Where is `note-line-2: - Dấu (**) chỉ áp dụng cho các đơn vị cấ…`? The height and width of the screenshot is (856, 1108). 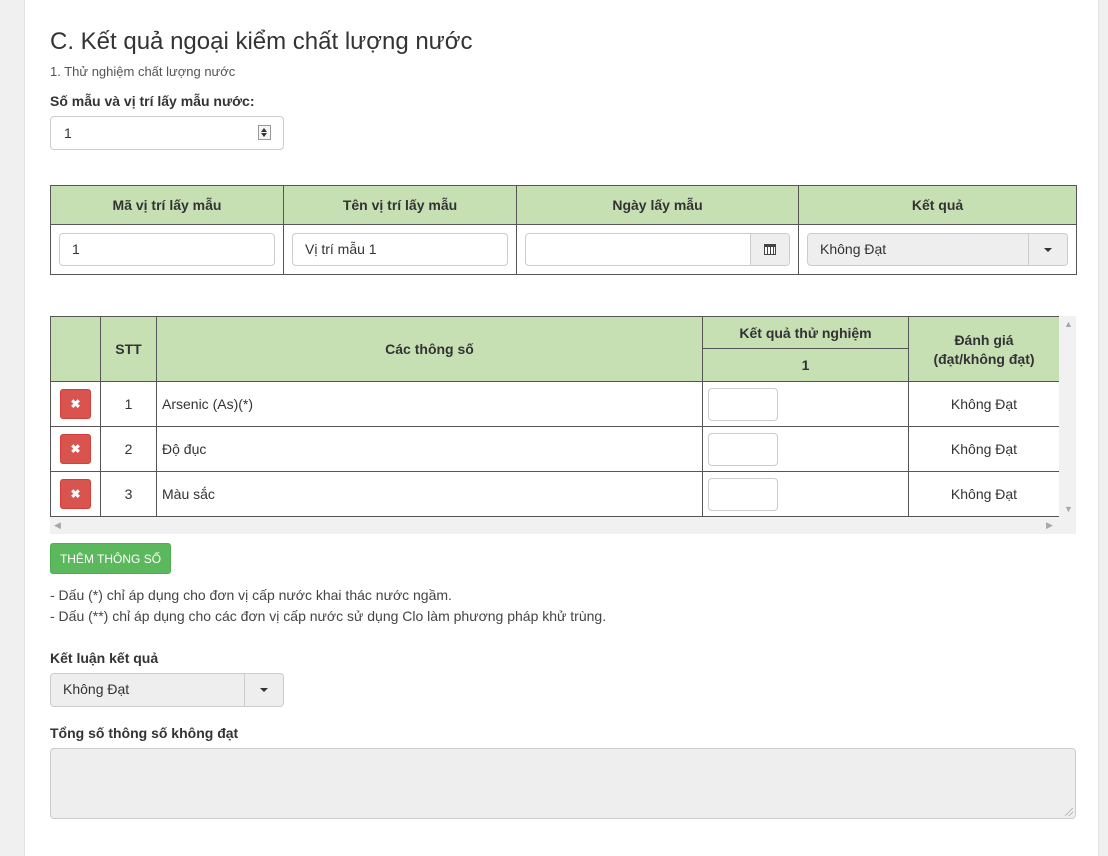 note-line-2: - Dấu (**) chỉ áp dụng cho các đơn vị cấ… is located at coordinates (328, 616).